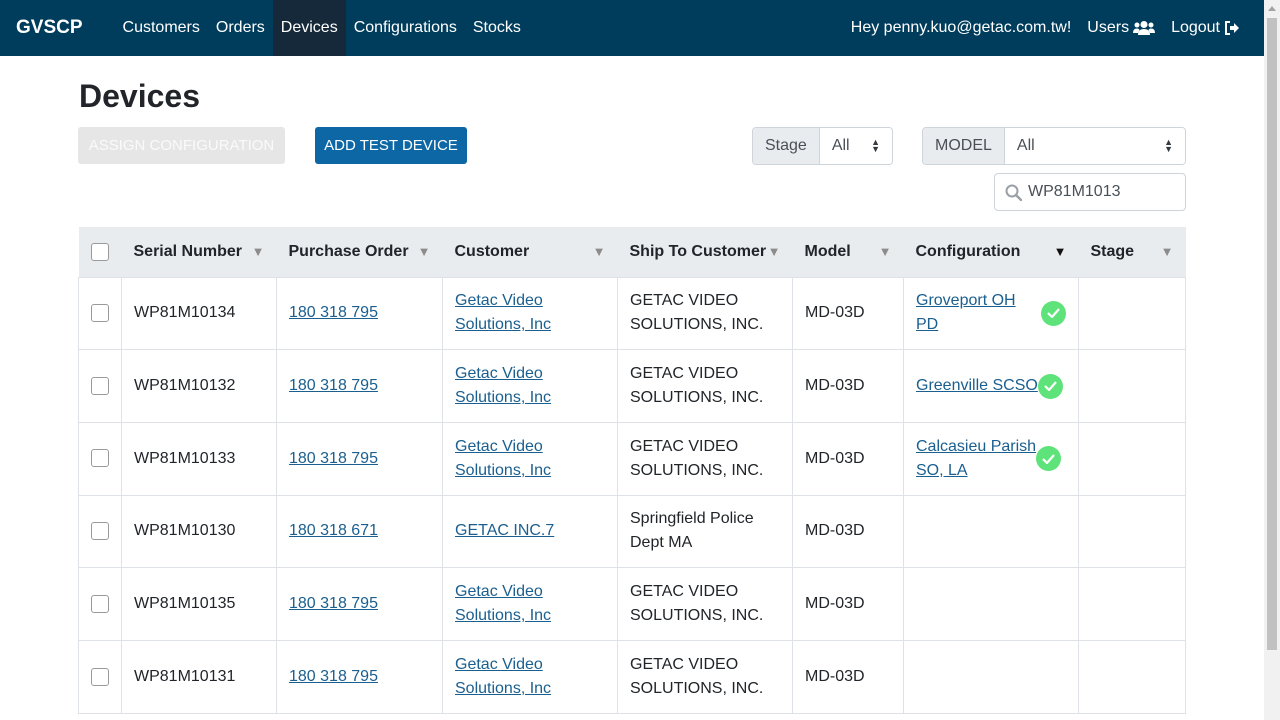 This screenshot has height=720, width=1280. I want to click on logout-label: Logout, so click(1195, 27).